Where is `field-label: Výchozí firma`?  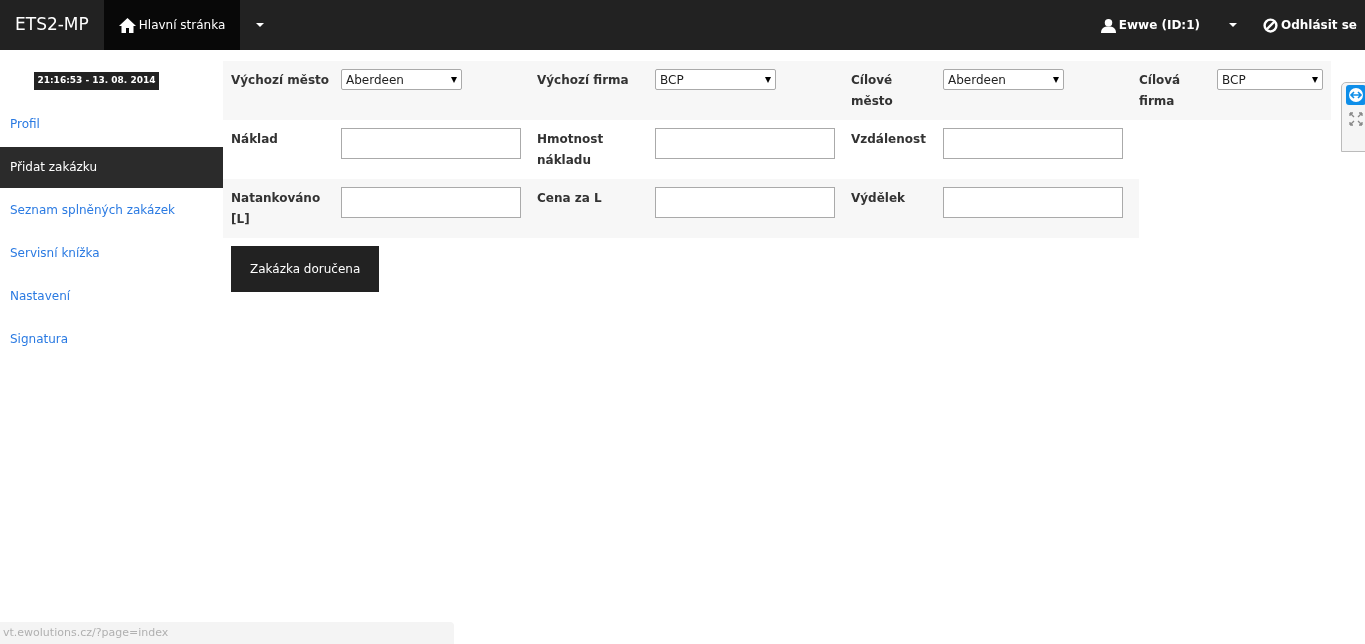 field-label: Výchozí firma is located at coordinates (583, 80).